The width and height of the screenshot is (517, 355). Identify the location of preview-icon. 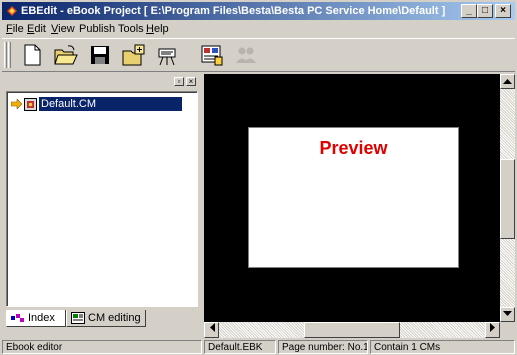
(167, 57).